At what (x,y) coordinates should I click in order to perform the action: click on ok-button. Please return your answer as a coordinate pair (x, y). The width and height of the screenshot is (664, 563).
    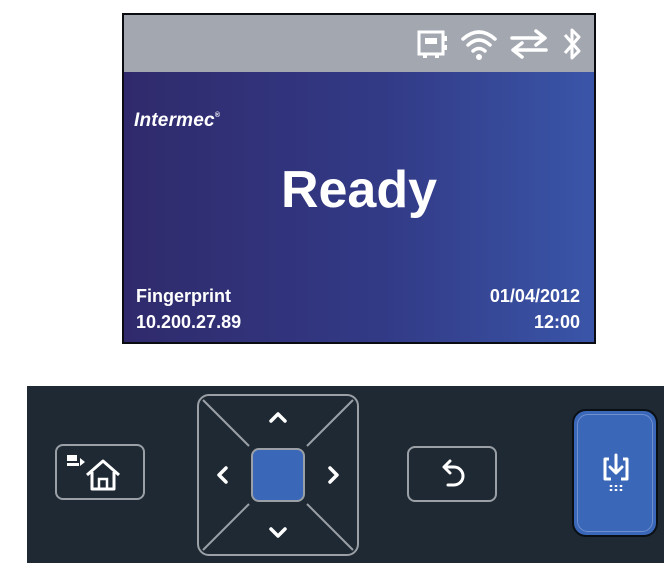
    Looking at the image, I should click on (278, 475).